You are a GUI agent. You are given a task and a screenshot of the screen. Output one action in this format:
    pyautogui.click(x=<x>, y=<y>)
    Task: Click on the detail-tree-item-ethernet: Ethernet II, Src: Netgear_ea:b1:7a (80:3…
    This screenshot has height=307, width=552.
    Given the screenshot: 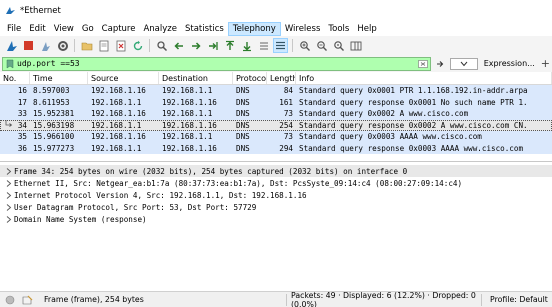 What is the action you would take?
    pyautogui.click(x=276, y=183)
    